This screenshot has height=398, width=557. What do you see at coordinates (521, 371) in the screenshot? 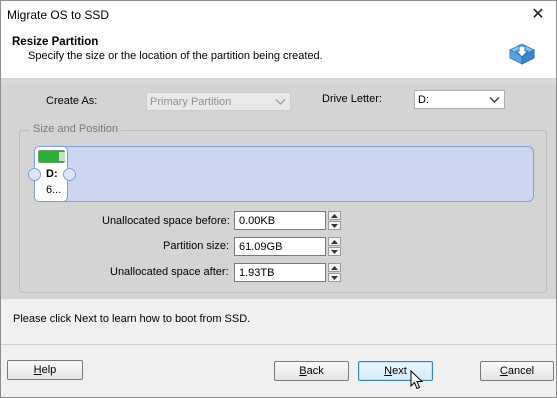
I see `cancel-label: ancel` at bounding box center [521, 371].